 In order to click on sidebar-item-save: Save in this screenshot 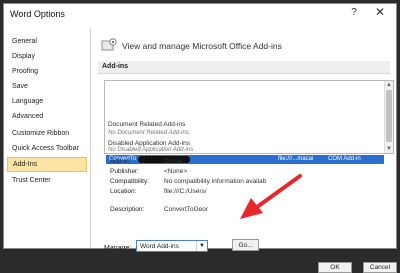, I will do `click(47, 86)`.